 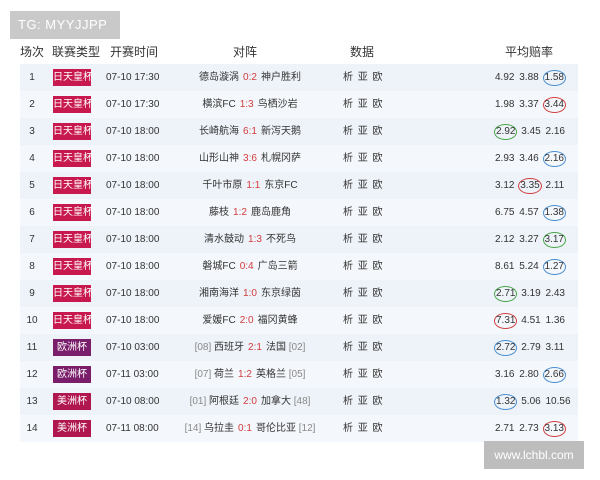 What do you see at coordinates (219, 77) in the screenshot?
I see `home-team: 德岛漩涡` at bounding box center [219, 77].